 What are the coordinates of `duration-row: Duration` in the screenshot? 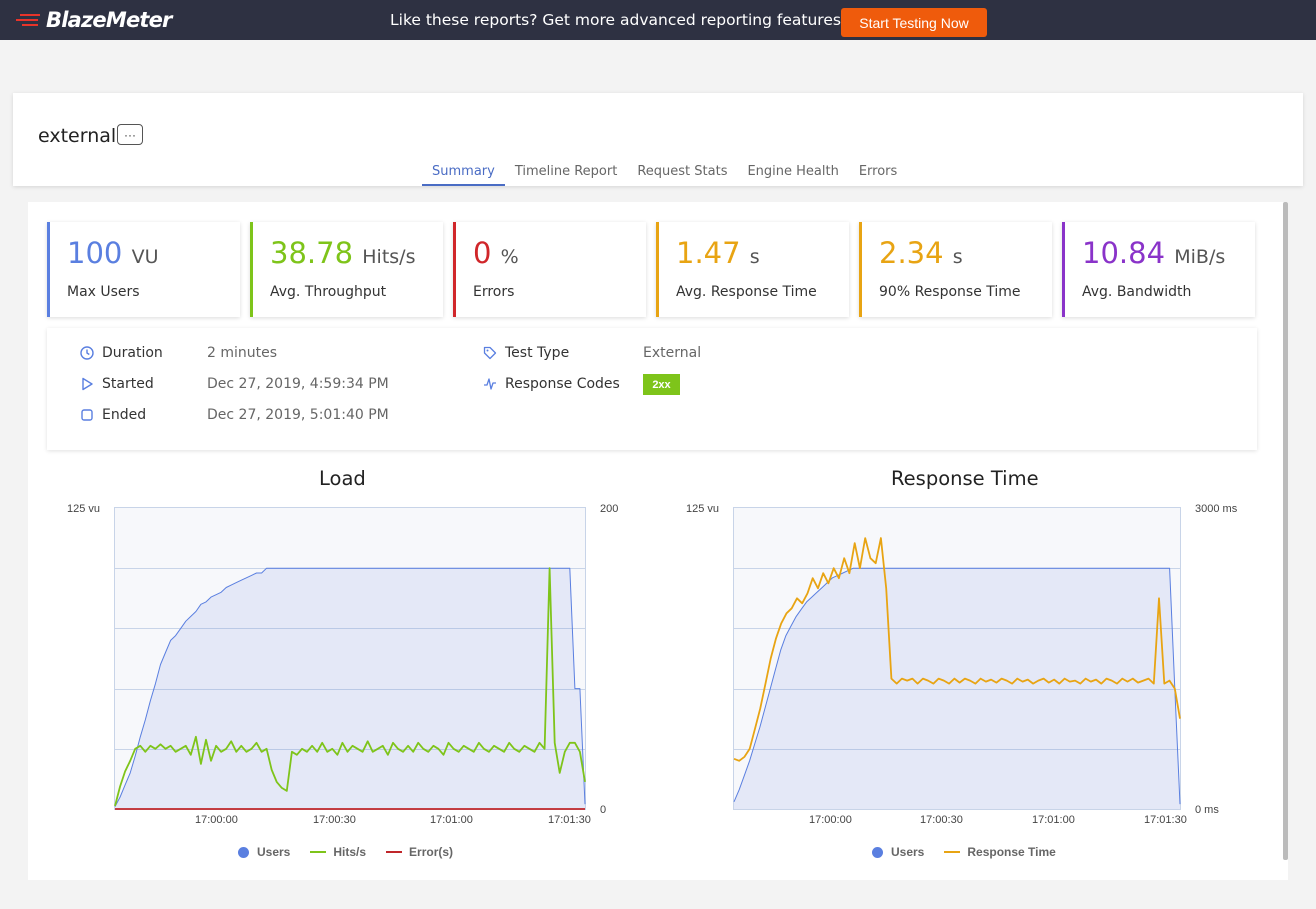 It's located at (121, 353).